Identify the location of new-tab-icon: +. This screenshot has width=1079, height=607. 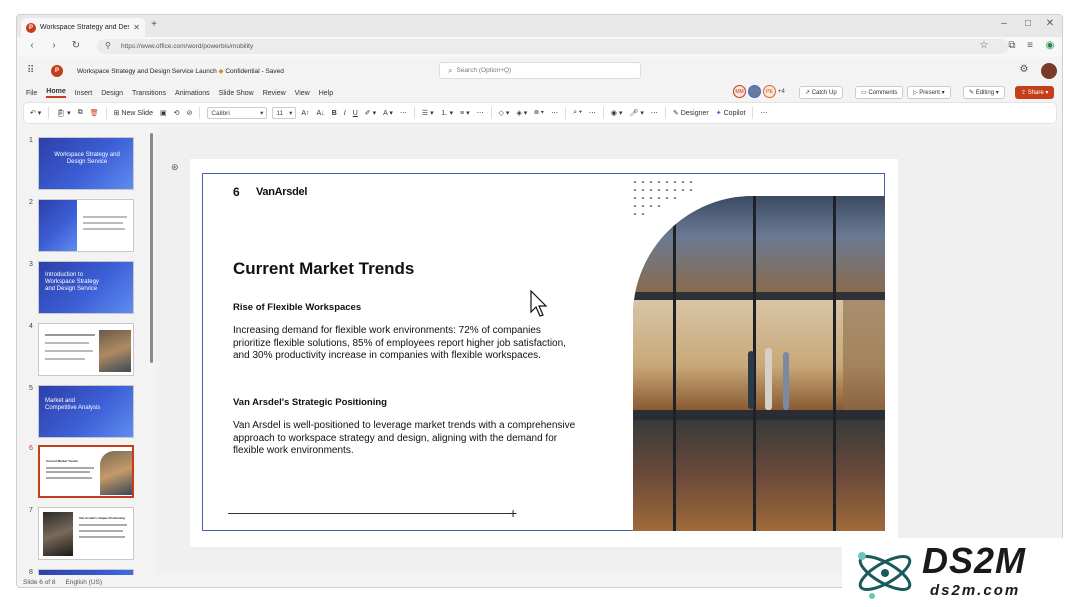
(154, 25).